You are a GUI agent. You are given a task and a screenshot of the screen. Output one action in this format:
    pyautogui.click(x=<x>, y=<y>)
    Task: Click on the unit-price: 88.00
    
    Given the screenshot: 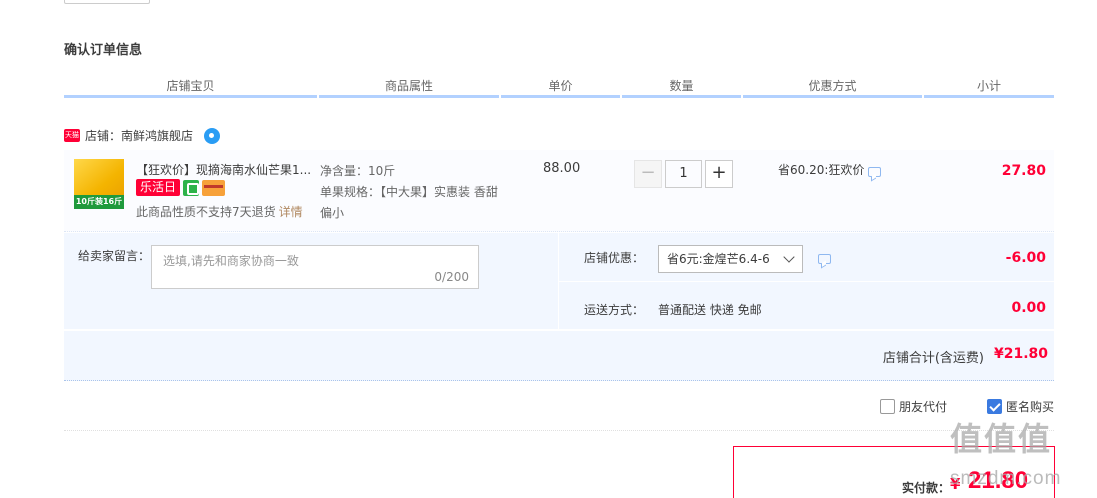 What is the action you would take?
    pyautogui.click(x=562, y=168)
    